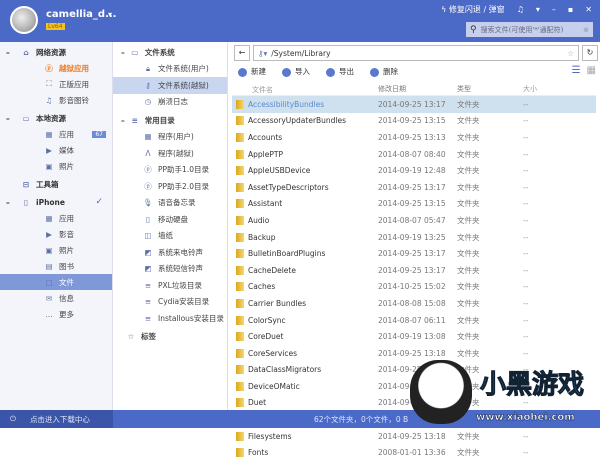 Image resolution: width=600 pixels, height=461 pixels. I want to click on maximize-button: ▪, so click(570, 9).